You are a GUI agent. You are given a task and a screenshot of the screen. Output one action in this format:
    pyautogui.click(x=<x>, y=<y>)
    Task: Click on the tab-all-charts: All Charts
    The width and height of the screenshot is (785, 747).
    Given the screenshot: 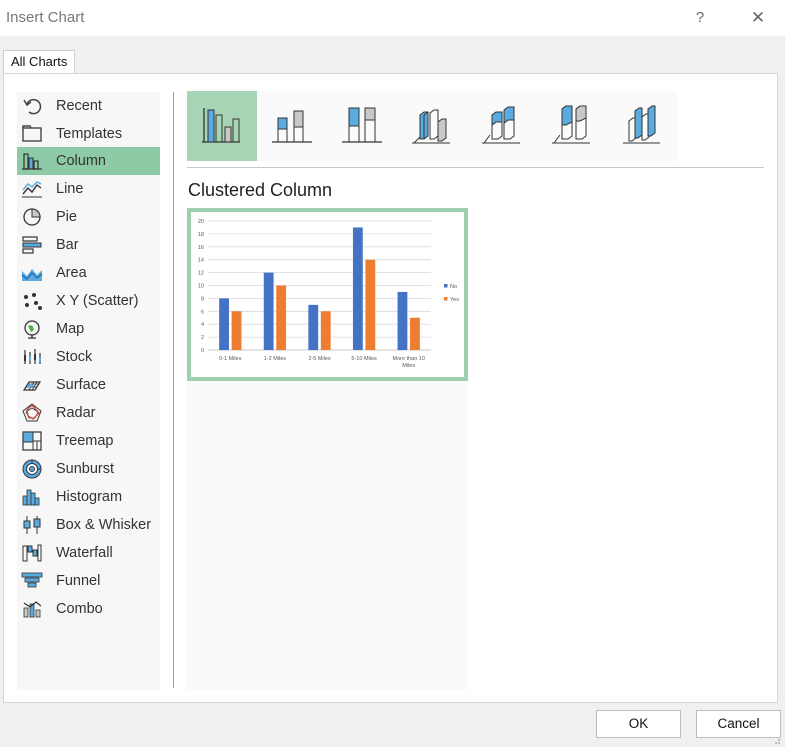 What is the action you would take?
    pyautogui.click(x=39, y=62)
    